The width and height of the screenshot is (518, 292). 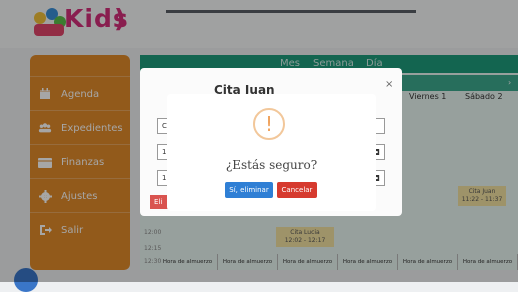 I want to click on dialog-title: ¿Estás seguro?, so click(x=271, y=165).